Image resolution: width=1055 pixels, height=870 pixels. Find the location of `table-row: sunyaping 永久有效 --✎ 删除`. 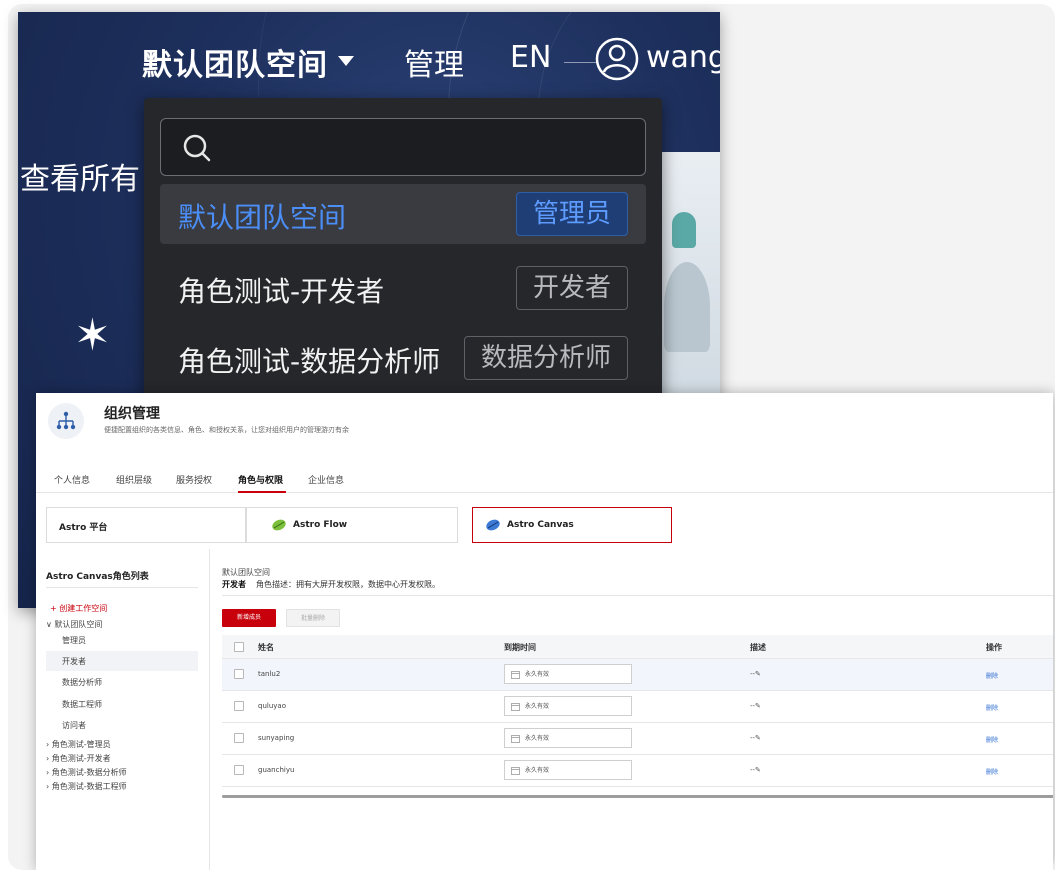

table-row: sunyaping 永久有效 --✎ 删除 is located at coordinates (637, 739).